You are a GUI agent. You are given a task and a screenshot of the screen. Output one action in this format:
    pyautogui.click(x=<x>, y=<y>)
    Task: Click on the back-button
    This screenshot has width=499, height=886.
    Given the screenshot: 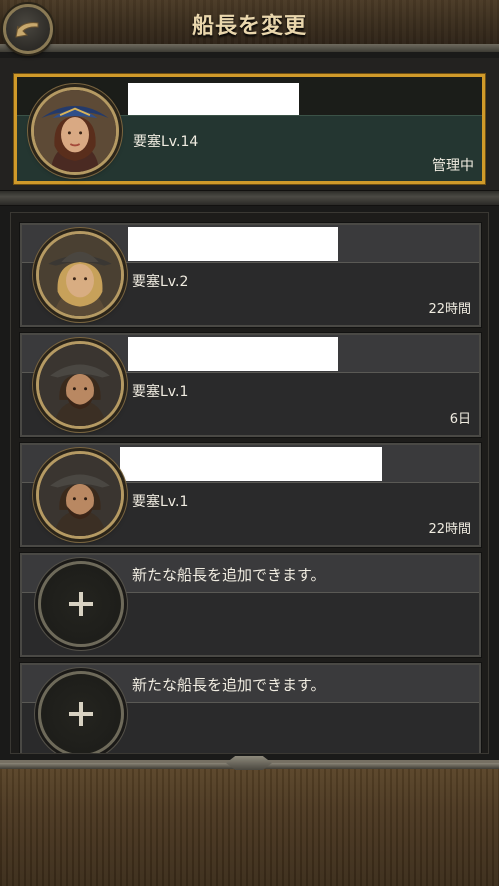 What is the action you would take?
    pyautogui.click(x=28, y=29)
    